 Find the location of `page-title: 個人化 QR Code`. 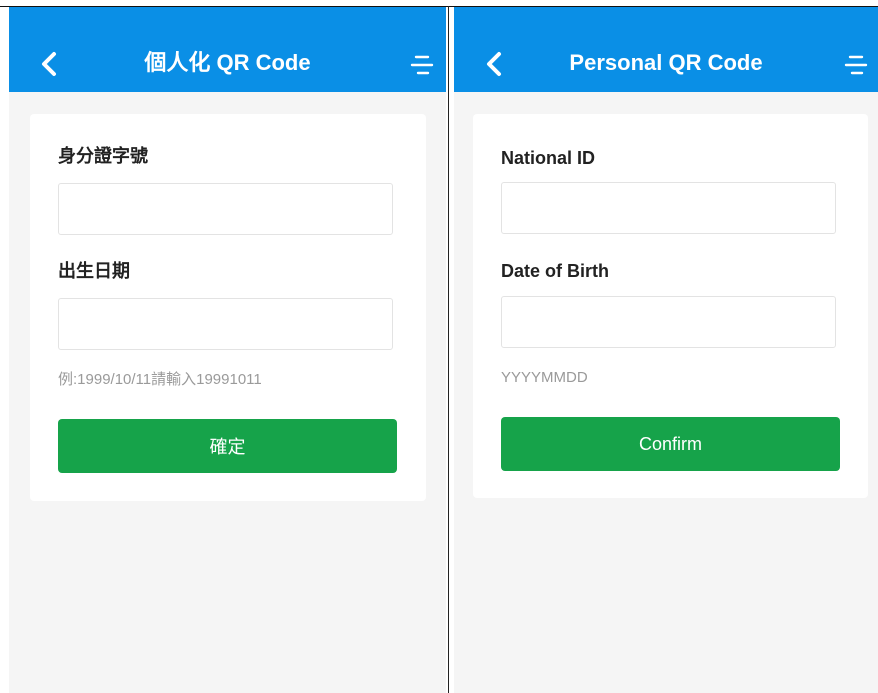

page-title: 個人化 QR Code is located at coordinates (227, 62).